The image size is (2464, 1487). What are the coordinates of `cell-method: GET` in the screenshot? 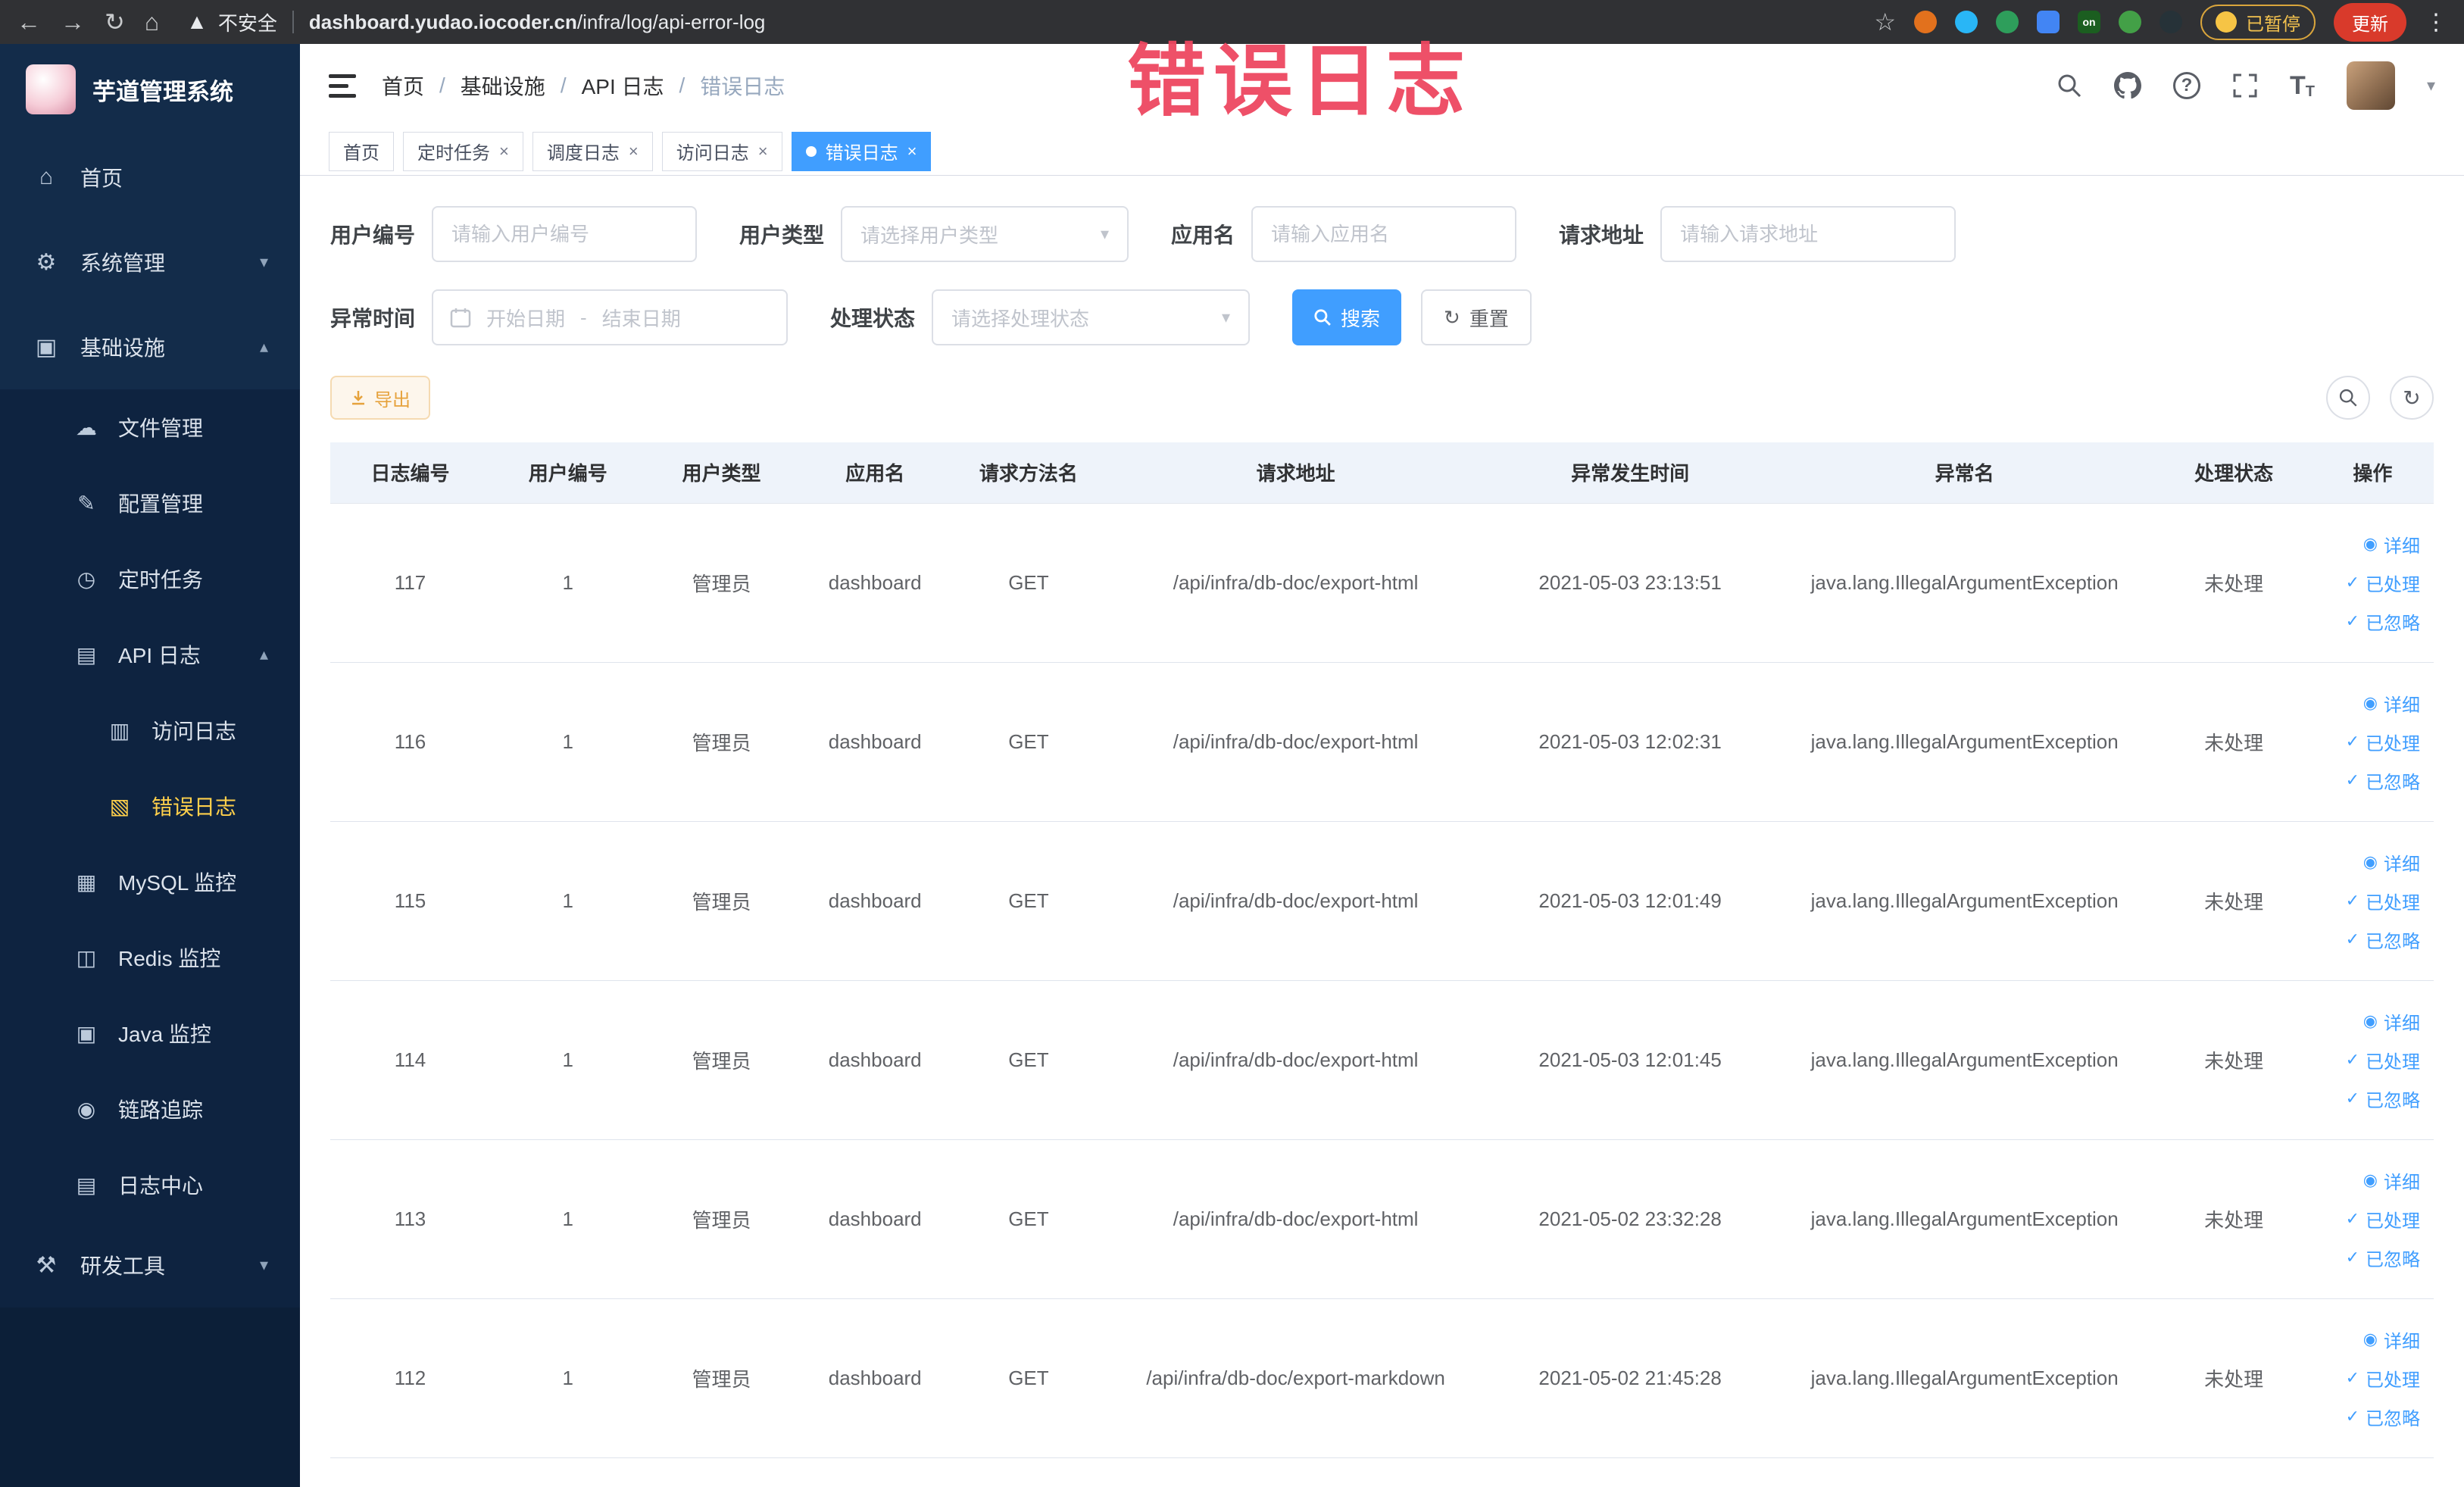 It's located at (1028, 1060).